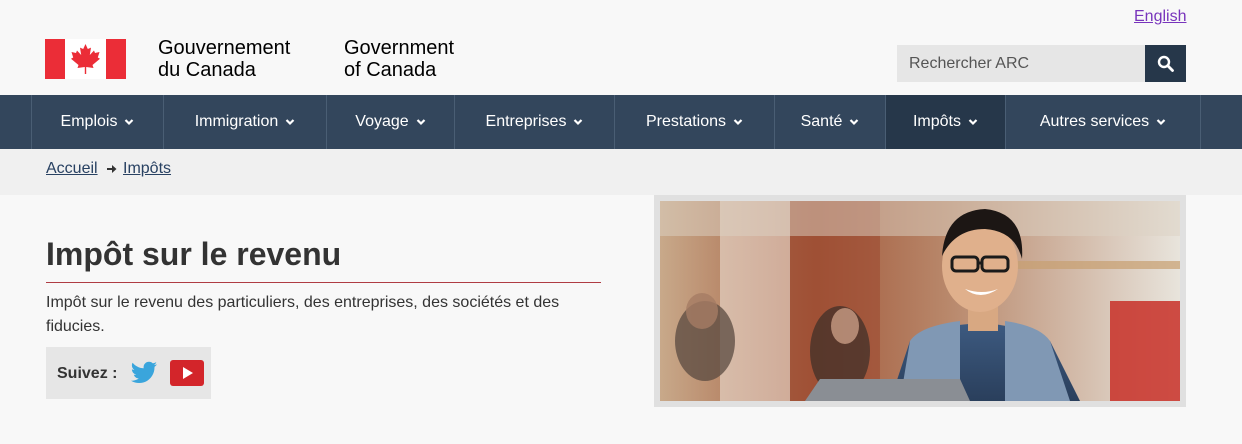 This screenshot has width=1242, height=444. I want to click on breadcrumb-link-accueil: Accueil, so click(72, 169).